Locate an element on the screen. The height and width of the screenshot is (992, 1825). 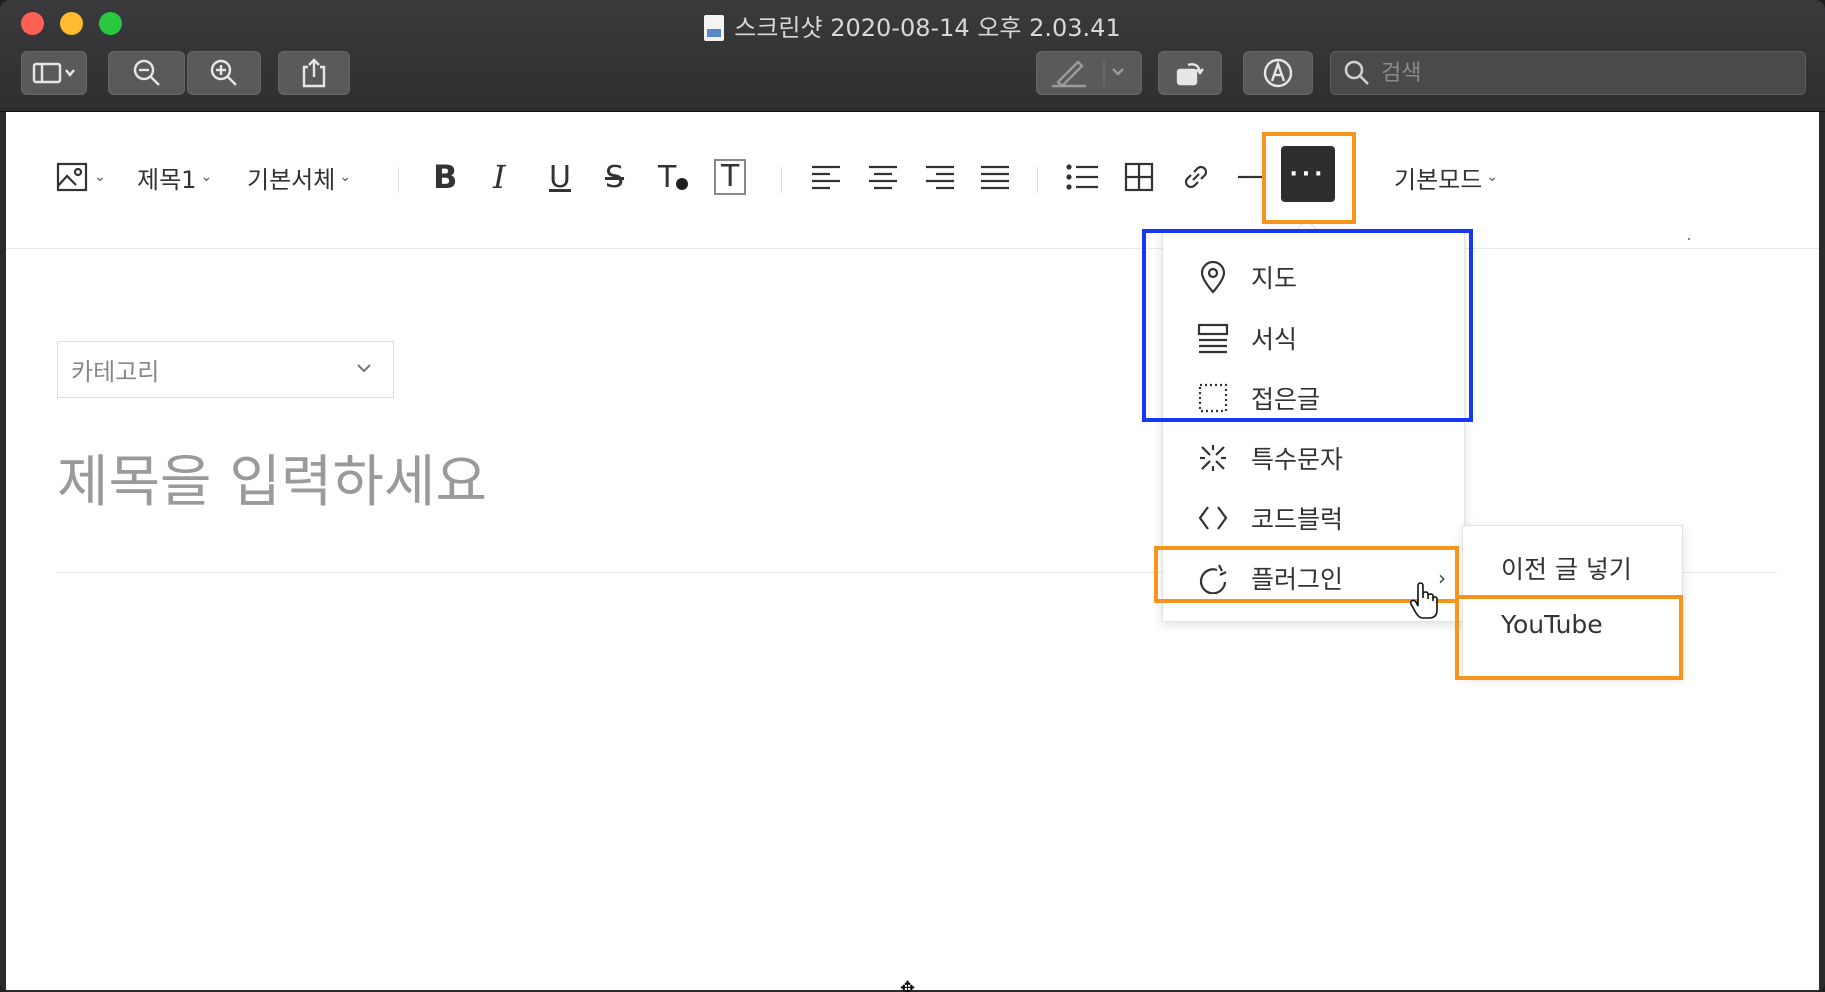
annotation-orange-box-youtube is located at coordinates (1569, 637).